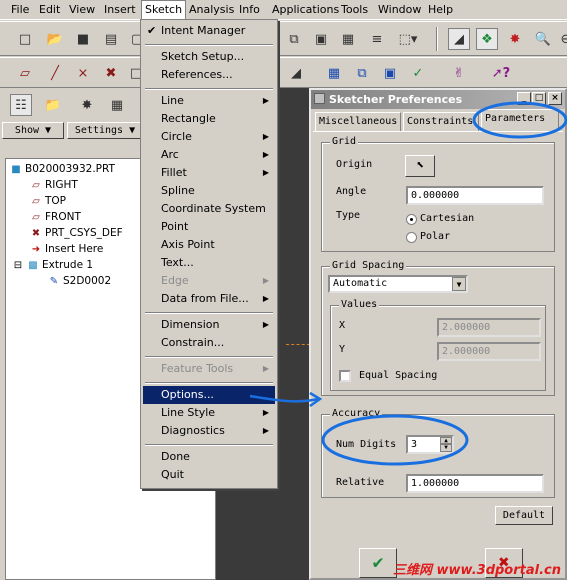  Describe the element at coordinates (209, 209) in the screenshot. I see `menu-item-coordinate-system: Coordinate System` at that location.